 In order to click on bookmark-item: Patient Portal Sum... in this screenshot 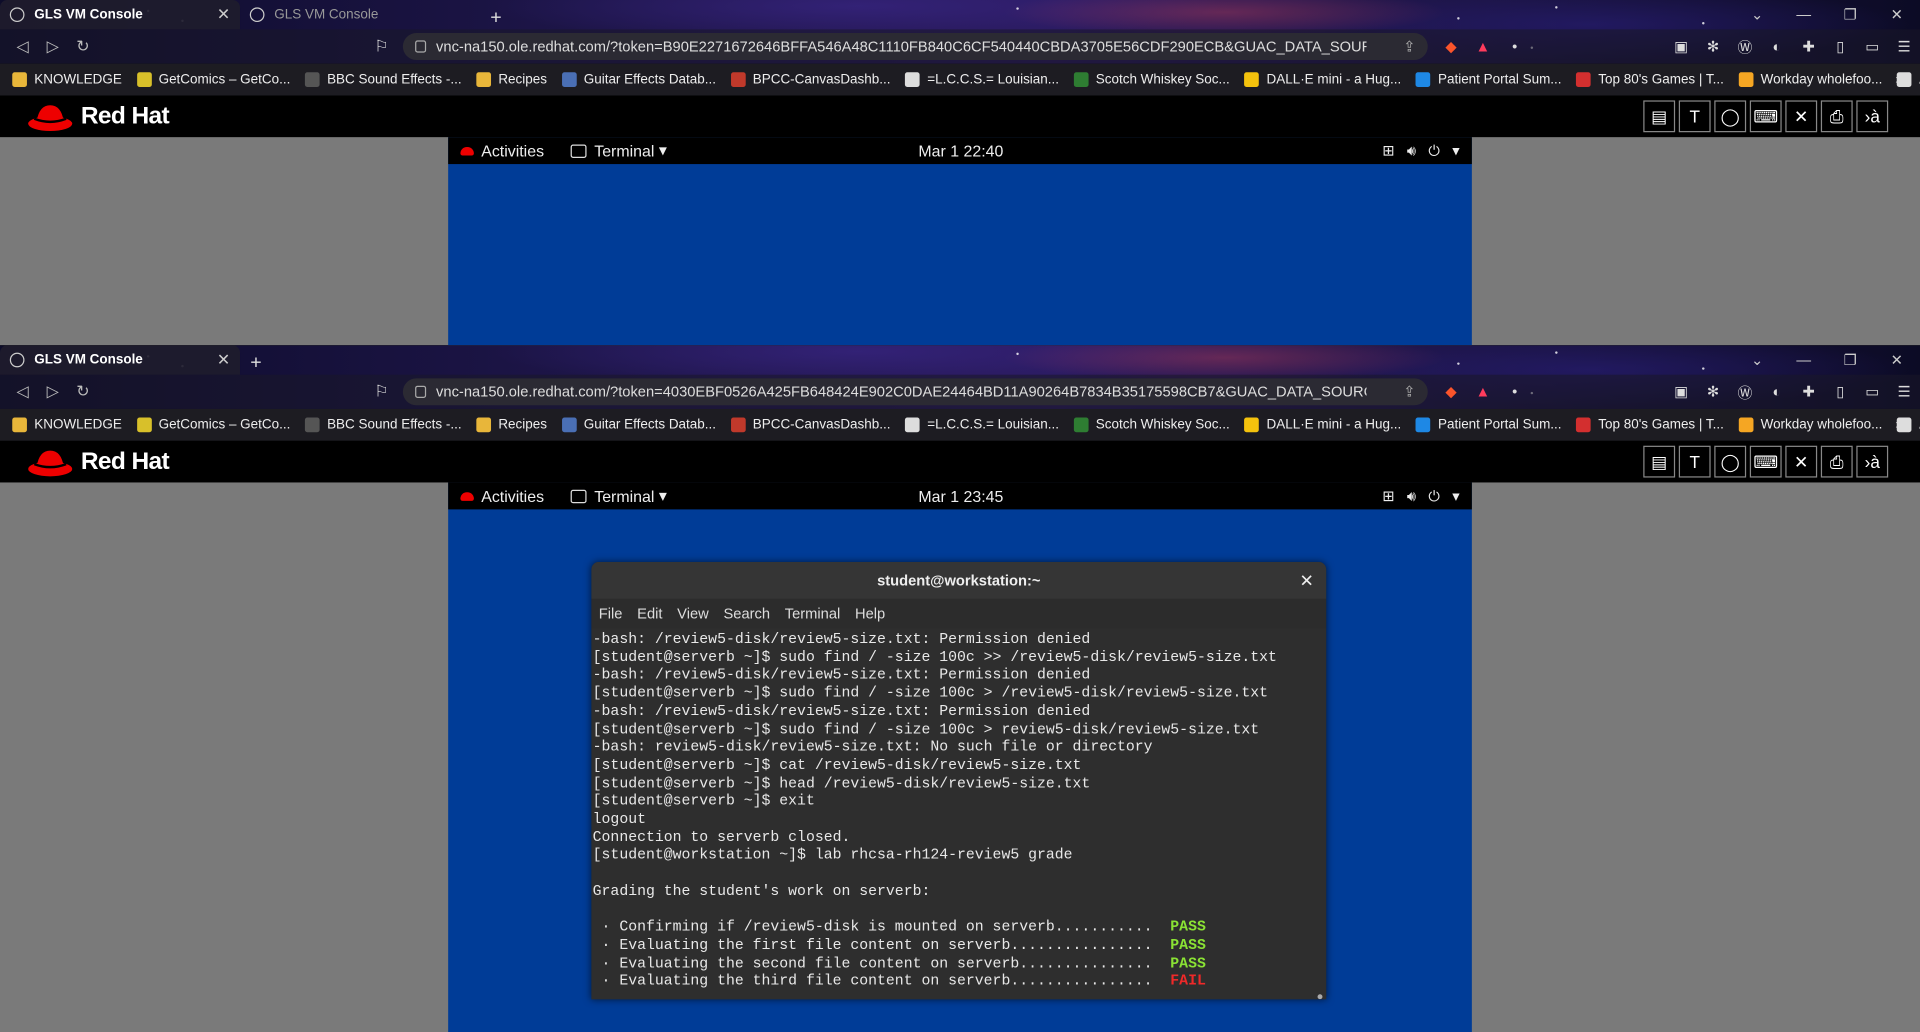, I will do `click(1488, 425)`.